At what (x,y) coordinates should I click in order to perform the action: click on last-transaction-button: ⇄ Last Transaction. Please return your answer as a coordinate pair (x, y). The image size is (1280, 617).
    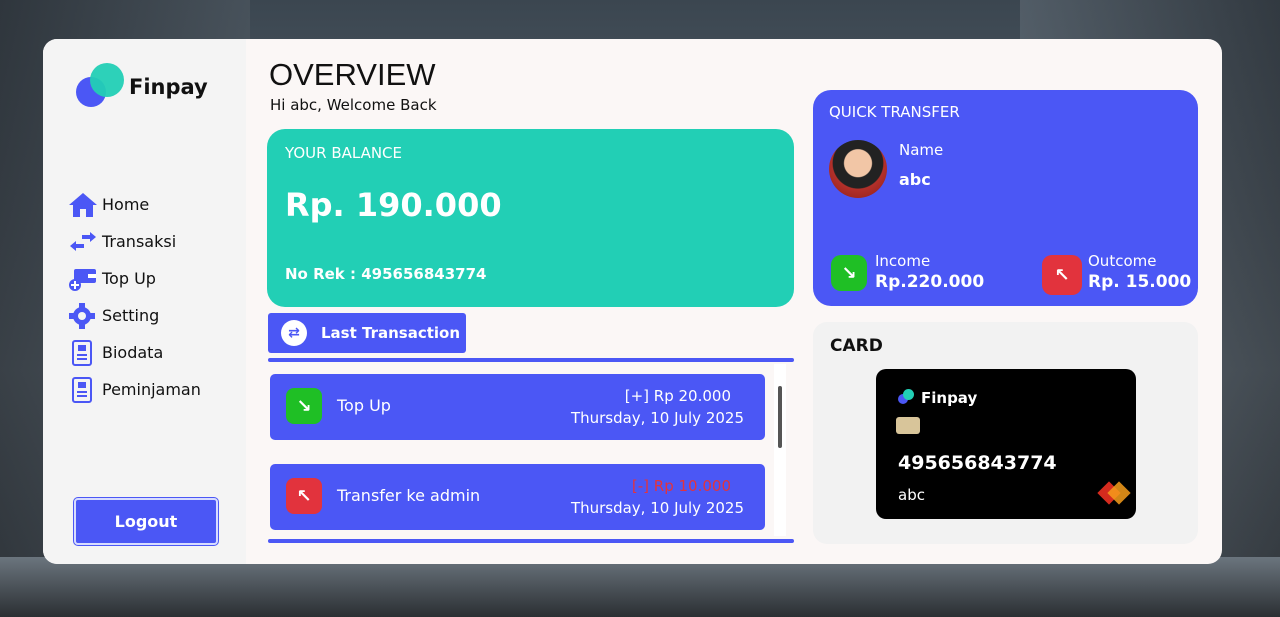
    Looking at the image, I should click on (367, 333).